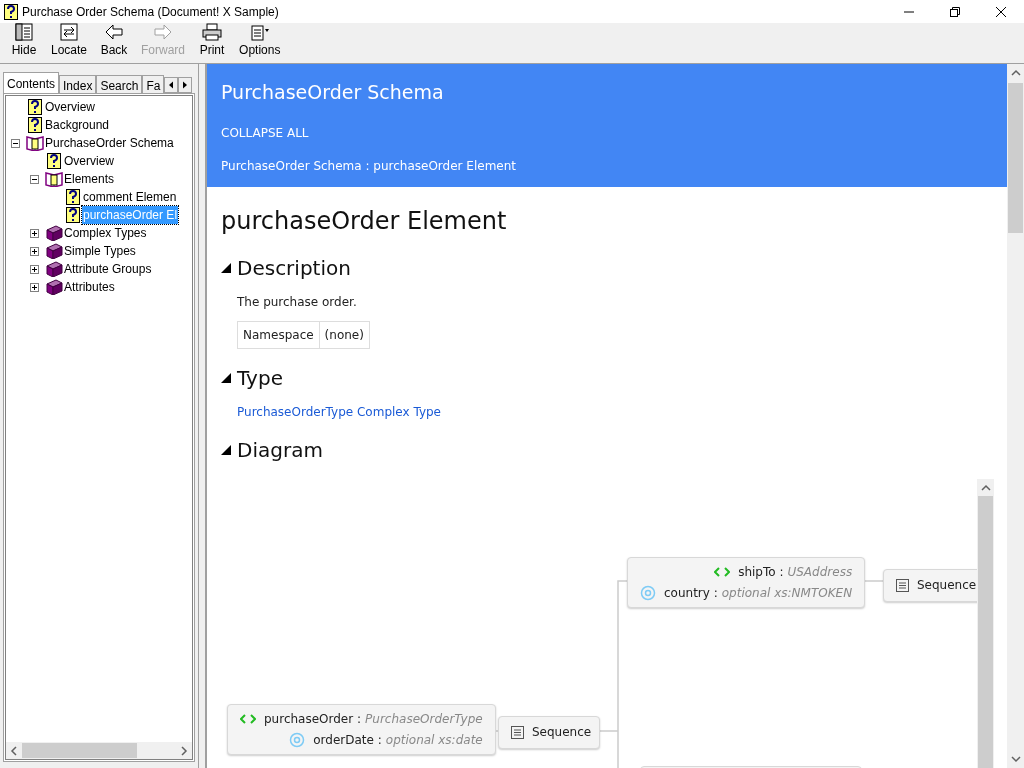  What do you see at coordinates (333, 92) in the screenshot?
I see `header-title: PurchaseOrder Schema` at bounding box center [333, 92].